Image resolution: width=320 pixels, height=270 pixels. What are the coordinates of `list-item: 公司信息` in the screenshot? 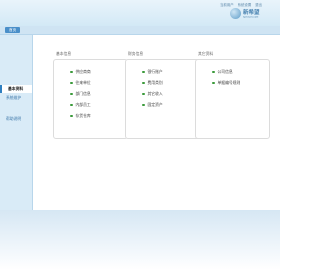 It's located at (226, 74).